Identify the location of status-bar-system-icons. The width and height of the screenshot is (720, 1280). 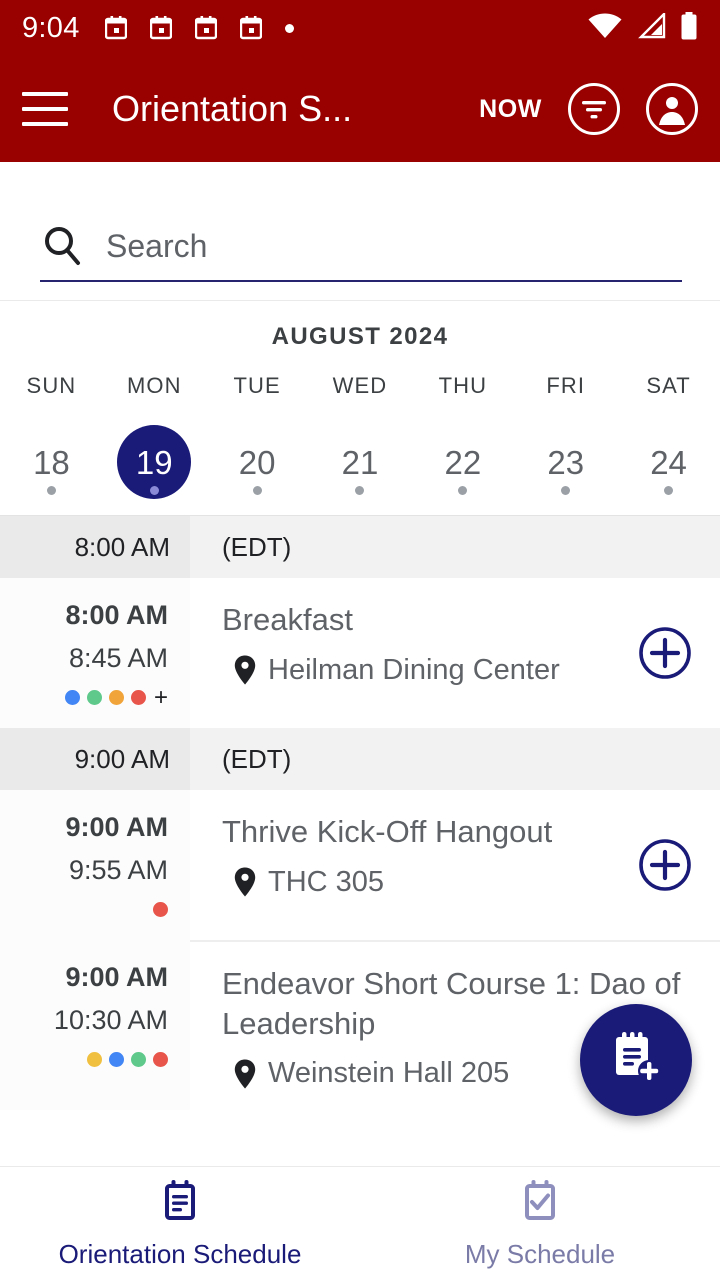
(643, 27).